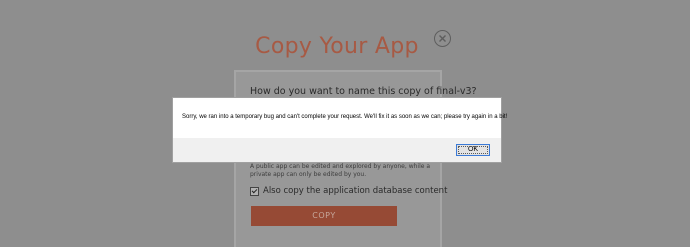 The image size is (690, 247). Describe the element at coordinates (324, 216) in the screenshot. I see `copy-button: COPY` at that location.